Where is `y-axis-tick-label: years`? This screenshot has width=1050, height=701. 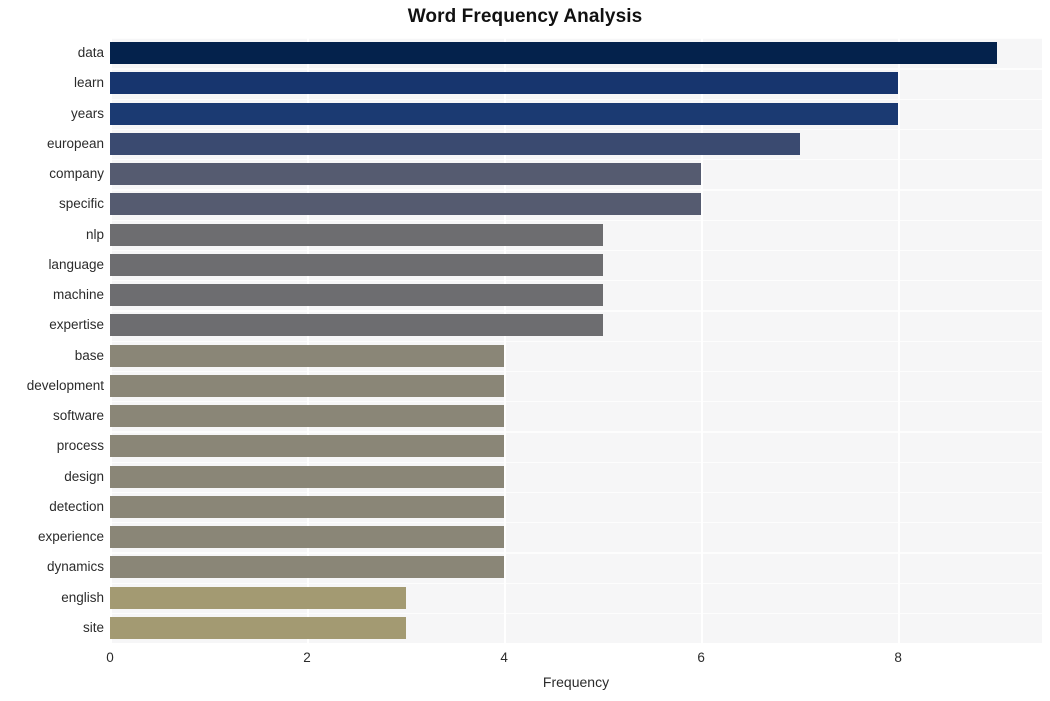 y-axis-tick-label: years is located at coordinates (87, 113).